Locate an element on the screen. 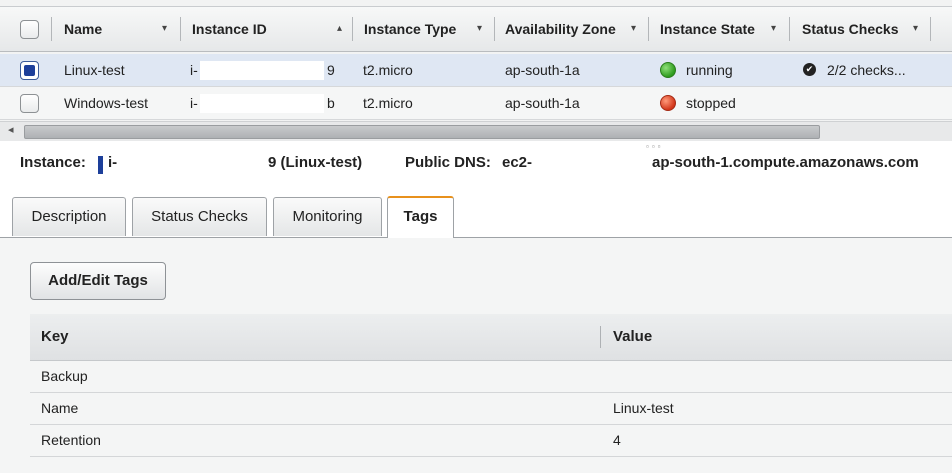 This screenshot has width=952, height=473. tab-tags: Tags is located at coordinates (420, 217).